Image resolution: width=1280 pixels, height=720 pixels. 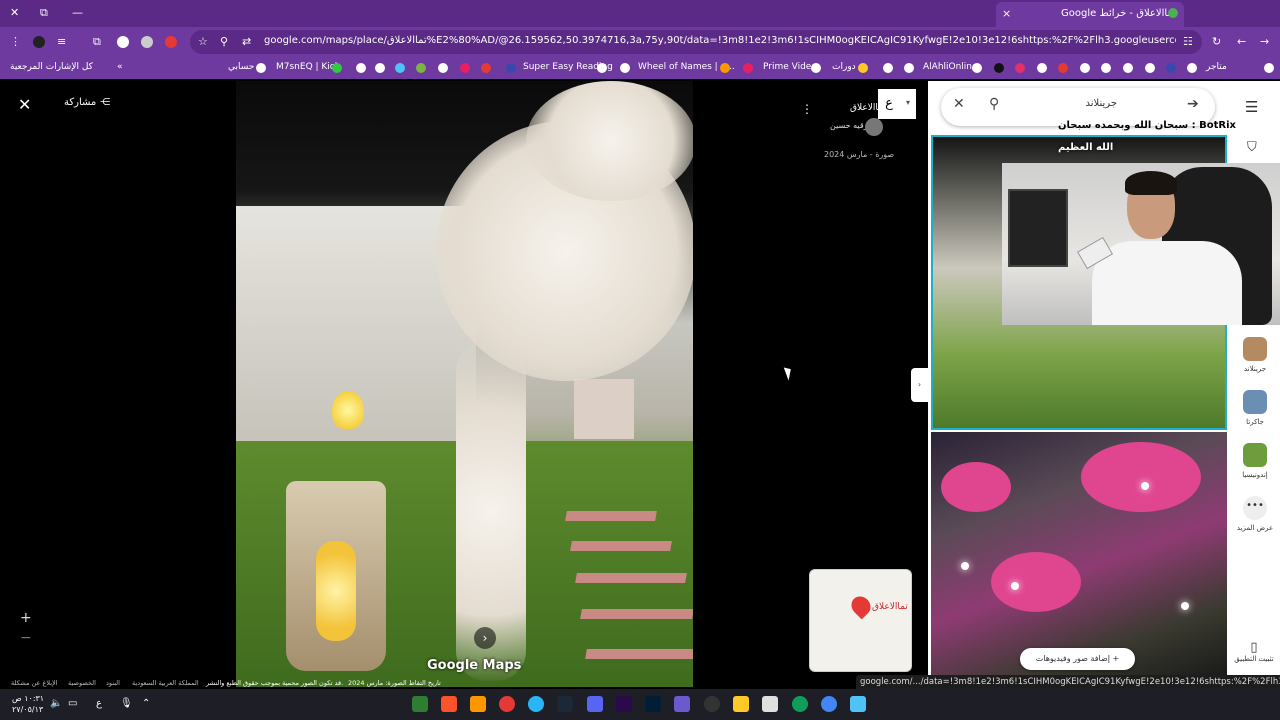 What do you see at coordinates (224, 41) in the screenshot?
I see `zoom-icon: ⚲` at bounding box center [224, 41].